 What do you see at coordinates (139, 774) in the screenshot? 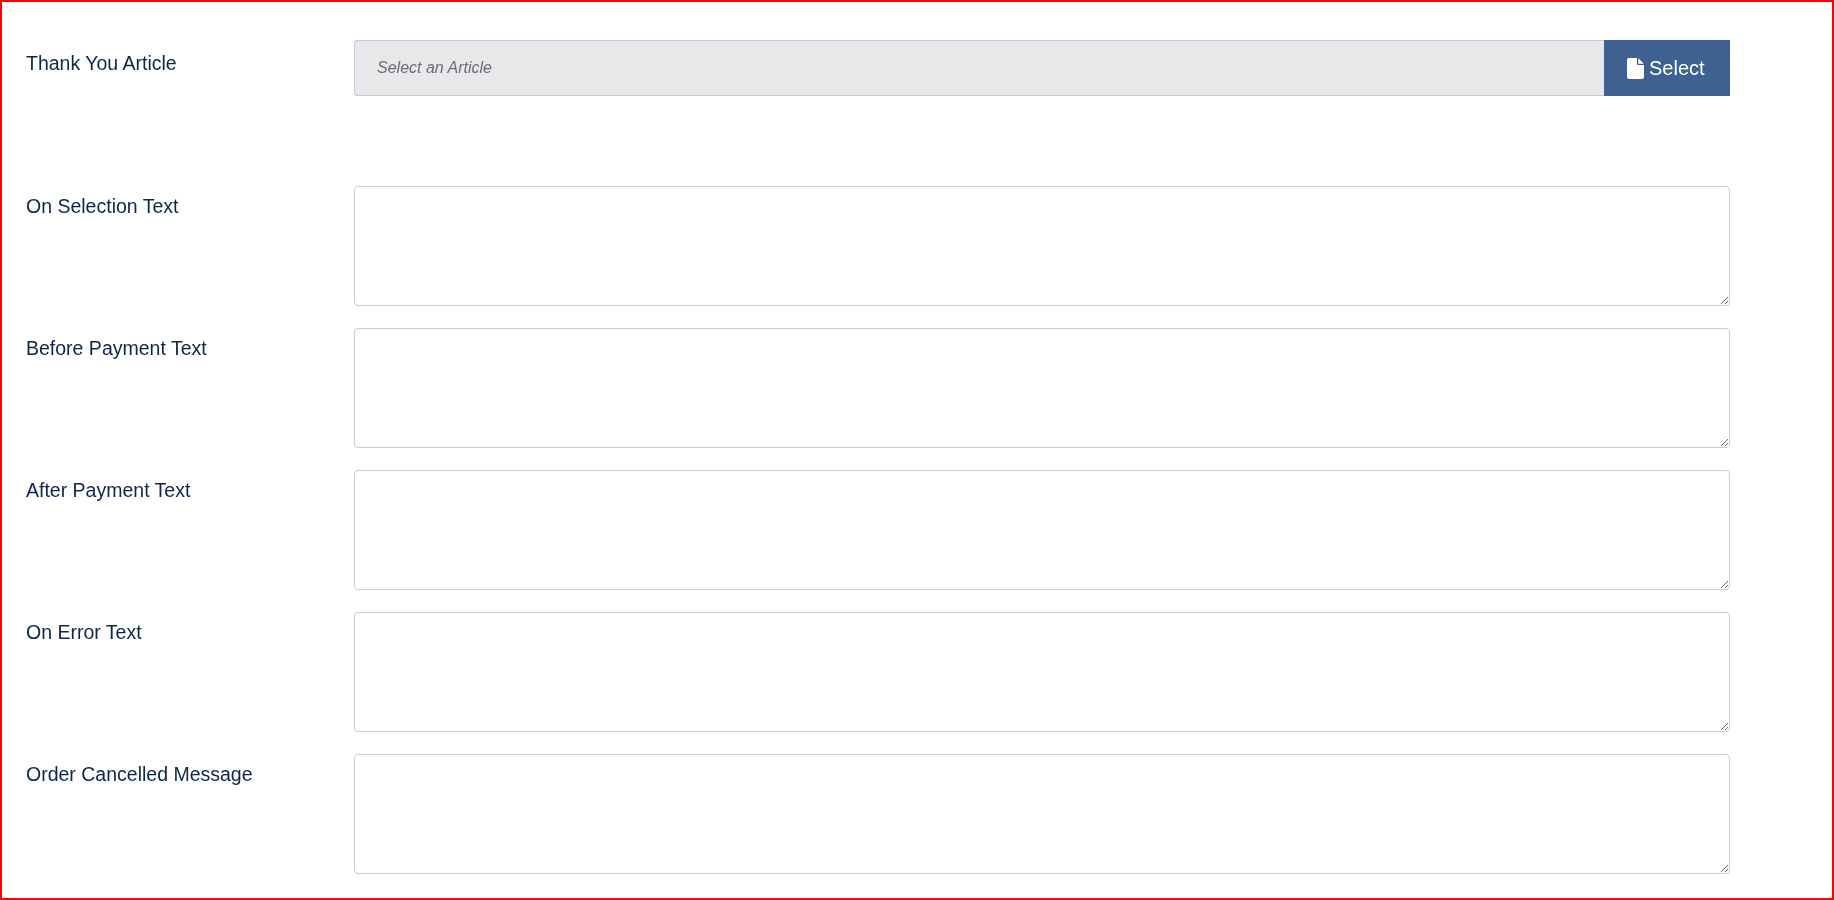
I see `field-label: Order Cancelled Message` at bounding box center [139, 774].